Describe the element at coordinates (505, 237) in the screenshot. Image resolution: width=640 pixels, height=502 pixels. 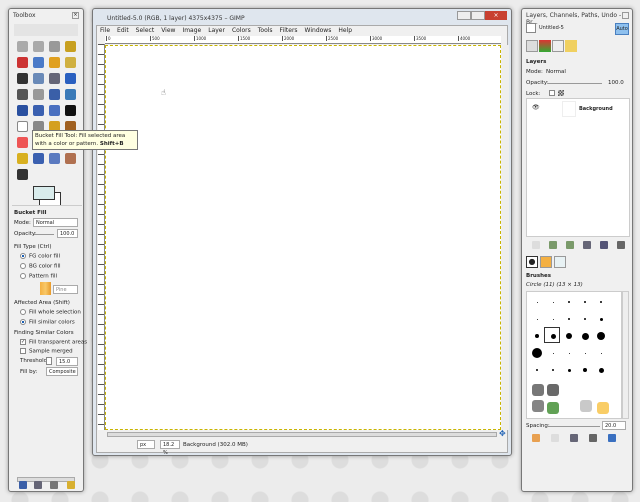
I see `vertical-scrollbar` at that location.